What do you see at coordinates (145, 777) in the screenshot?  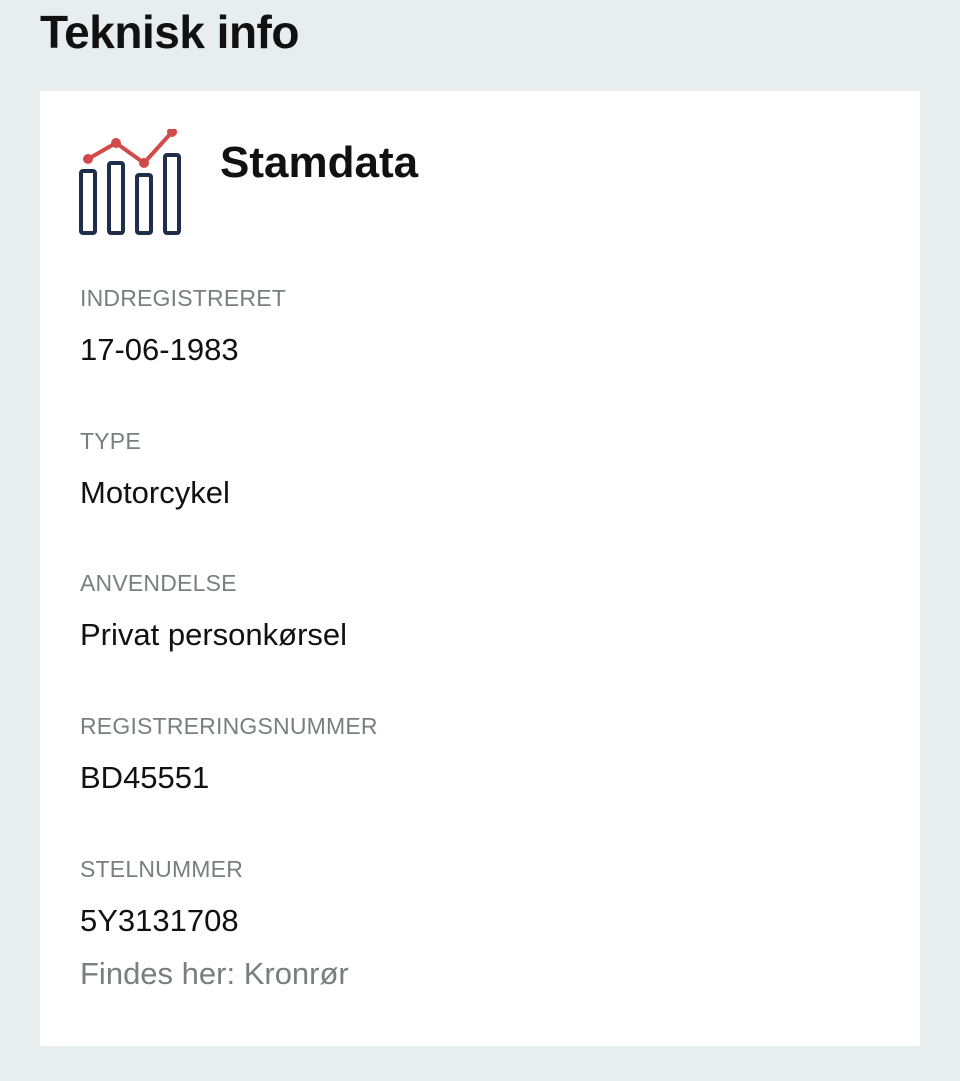 I see `field-value: BD45551` at bounding box center [145, 777].